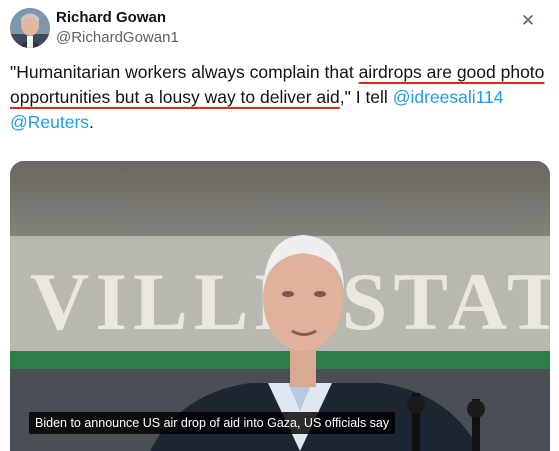  Describe the element at coordinates (49, 122) in the screenshot. I see `mention-reuters: @Reuters` at that location.